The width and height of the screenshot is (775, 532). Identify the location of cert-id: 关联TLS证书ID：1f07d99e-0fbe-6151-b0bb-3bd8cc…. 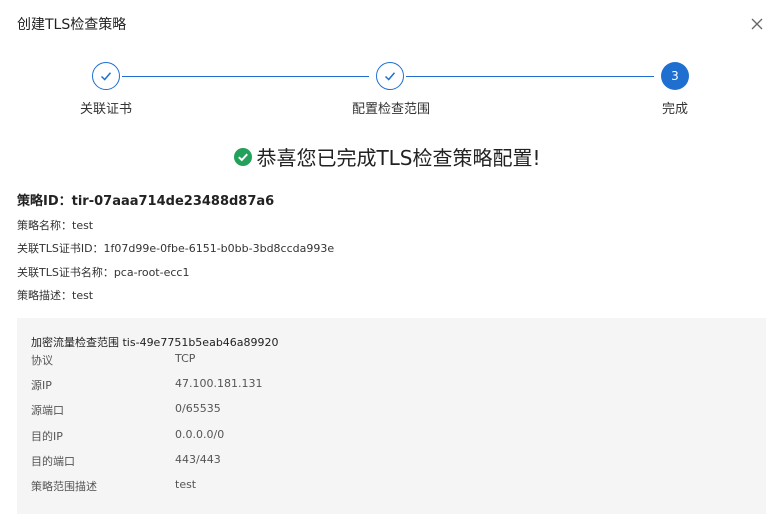
(176, 248).